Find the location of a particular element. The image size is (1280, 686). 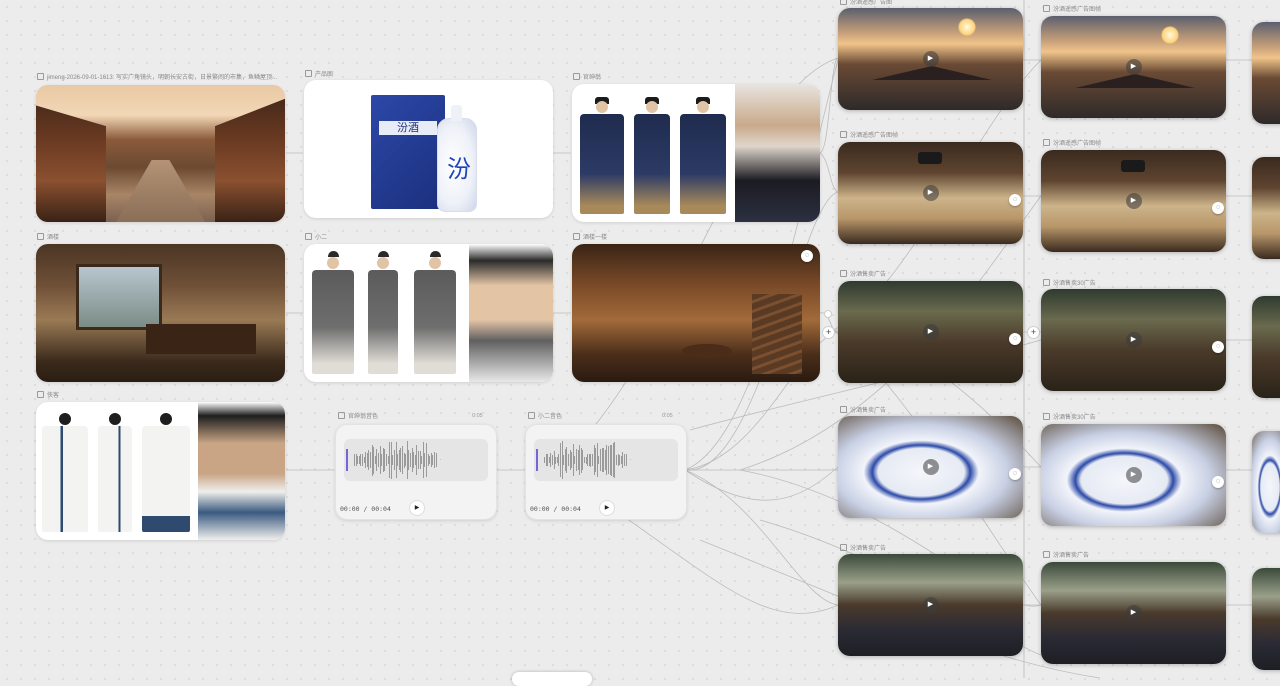

wine-bottle-image: 汾 is located at coordinates (457, 158).